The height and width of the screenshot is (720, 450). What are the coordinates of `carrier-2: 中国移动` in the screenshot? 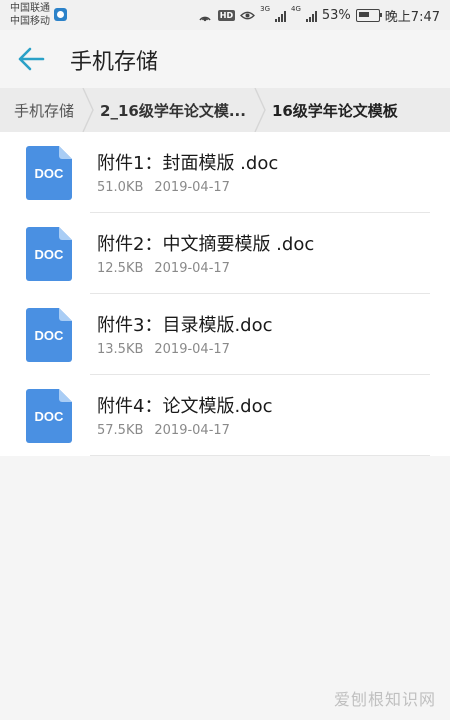 It's located at (30, 21).